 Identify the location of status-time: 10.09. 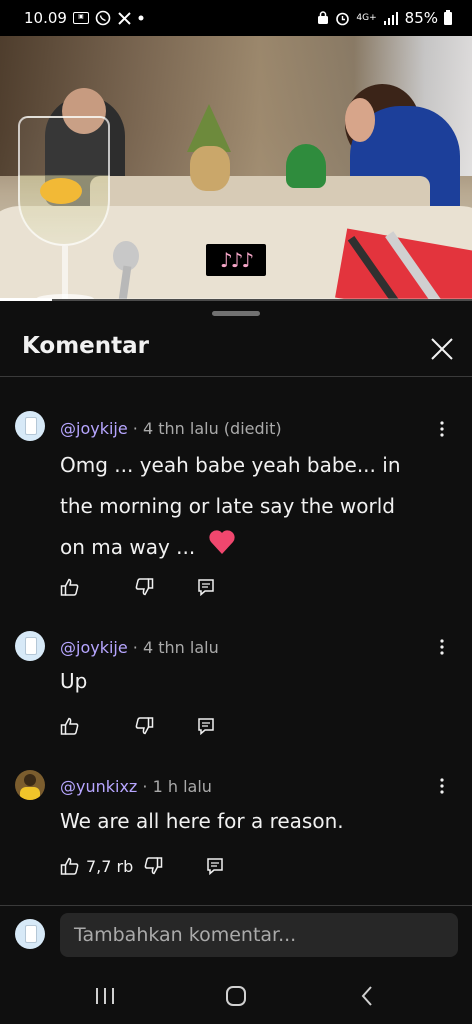
(45, 18).